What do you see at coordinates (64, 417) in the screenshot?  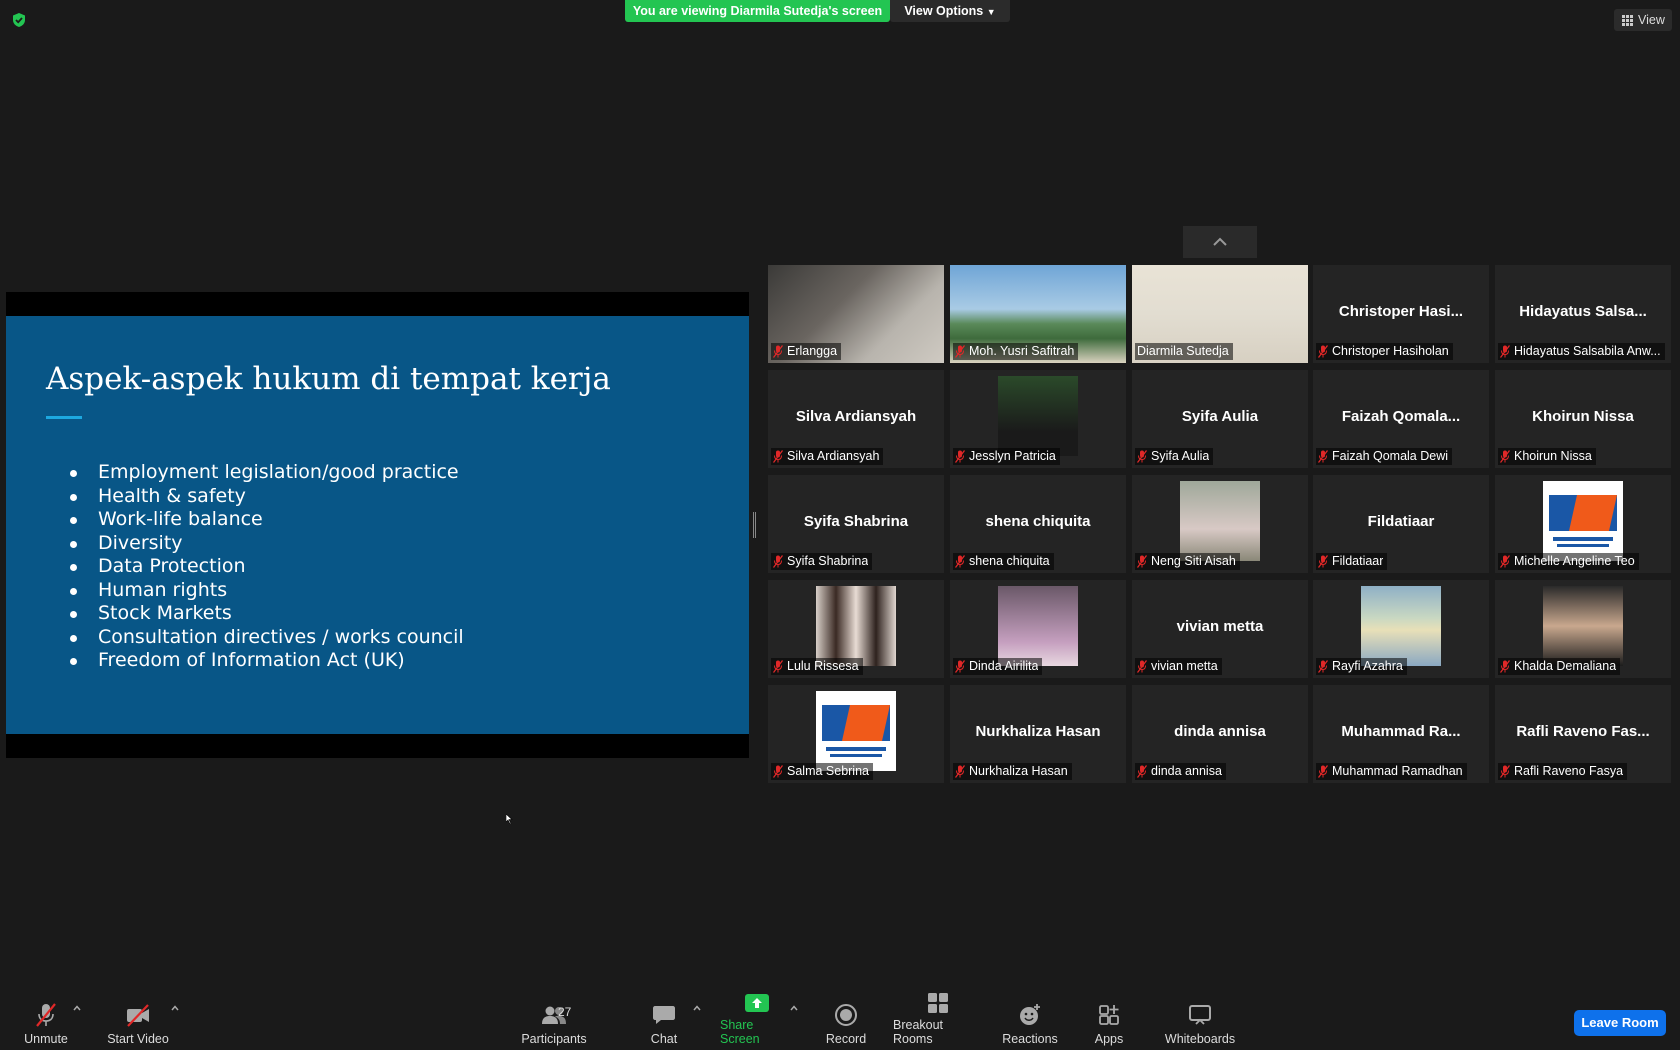 I see `slide-title-underline` at bounding box center [64, 417].